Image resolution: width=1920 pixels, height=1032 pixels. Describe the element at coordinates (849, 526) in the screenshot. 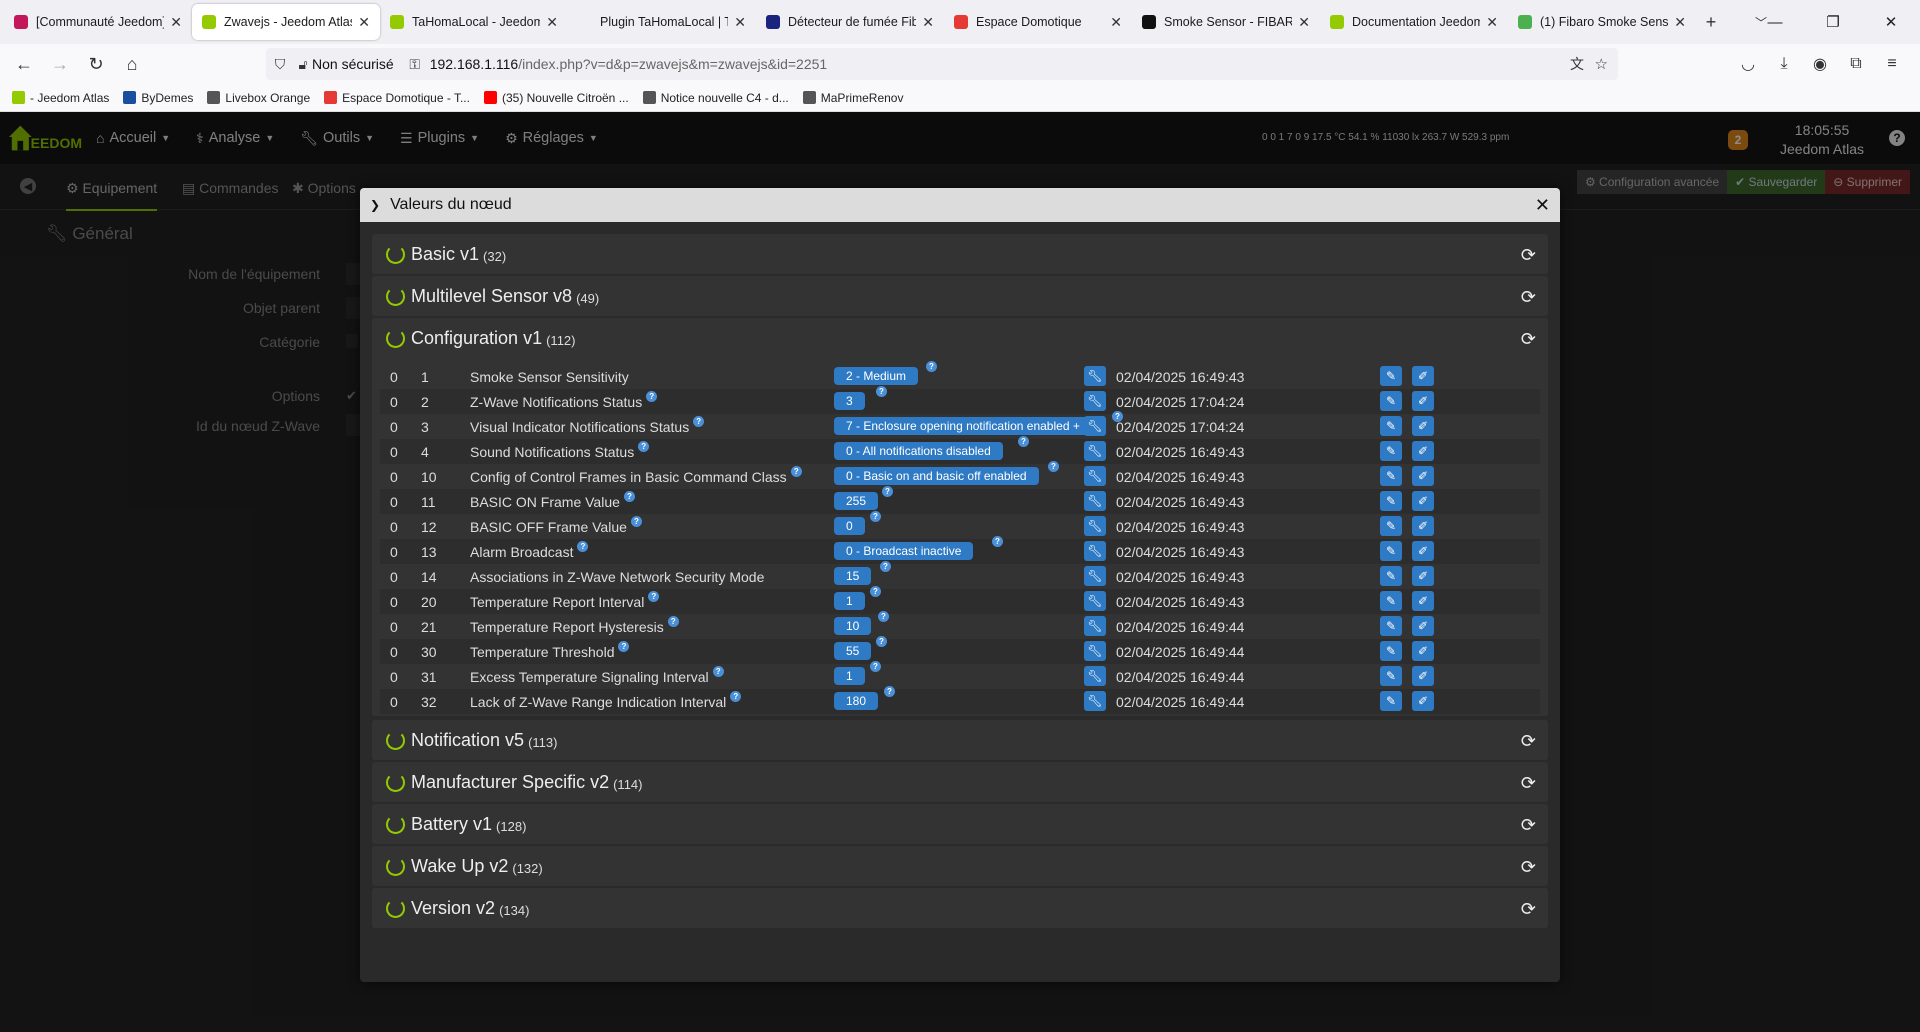

I see `value-badge: 0` at that location.